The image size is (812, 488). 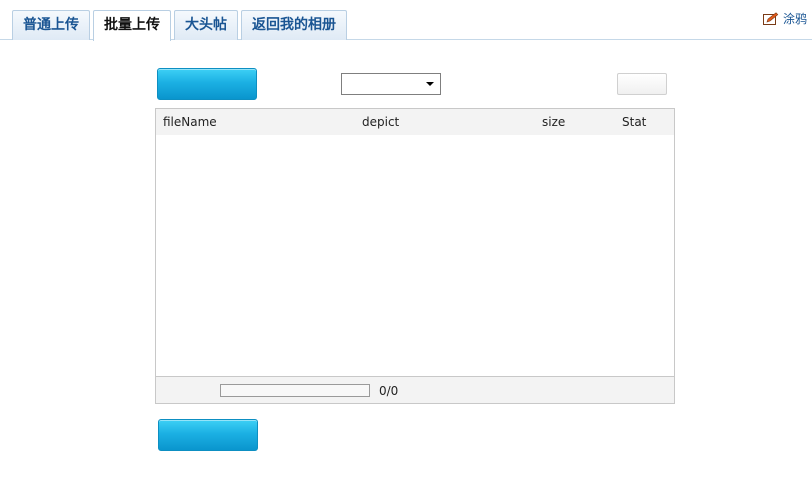 What do you see at coordinates (381, 122) in the screenshot?
I see `column-header-depict: depict` at bounding box center [381, 122].